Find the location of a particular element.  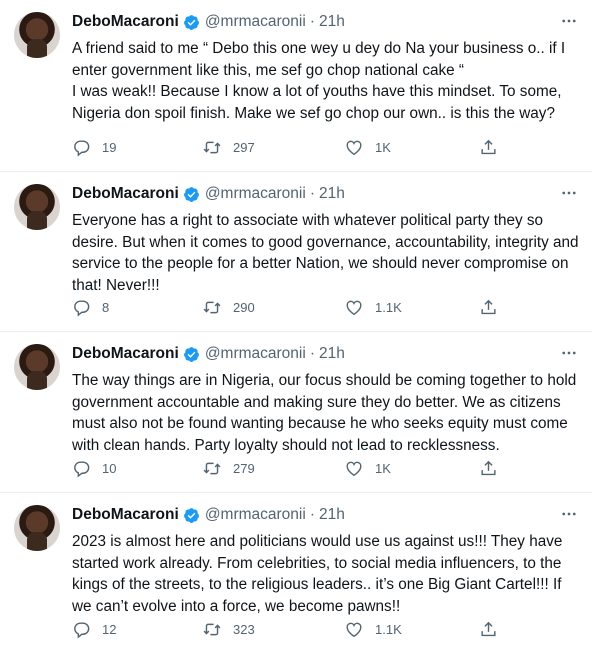

tweet-actions: 19 297 1K is located at coordinates (302, 149).